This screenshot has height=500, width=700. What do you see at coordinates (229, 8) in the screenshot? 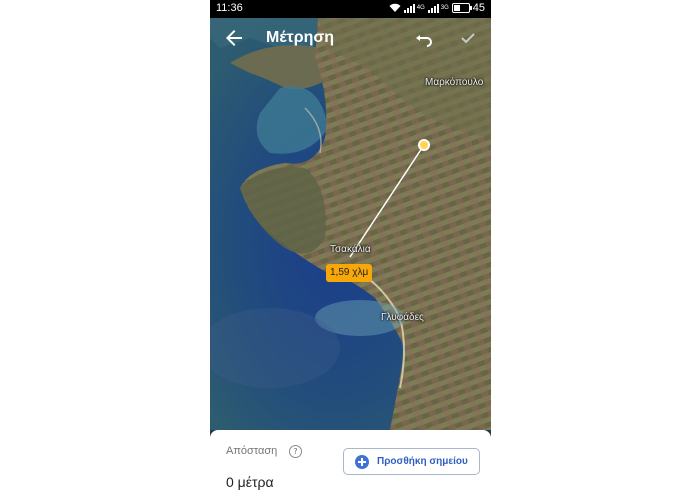
I see `status-time: 11:36` at bounding box center [229, 8].